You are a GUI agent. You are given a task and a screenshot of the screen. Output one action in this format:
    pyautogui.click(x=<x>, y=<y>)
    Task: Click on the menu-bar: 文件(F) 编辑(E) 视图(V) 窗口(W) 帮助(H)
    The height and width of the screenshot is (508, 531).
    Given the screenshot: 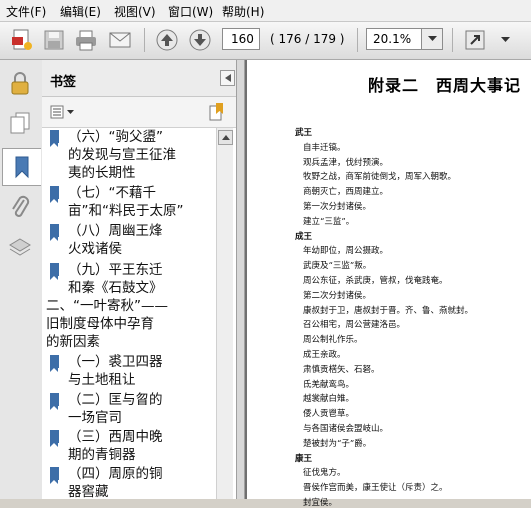 What is the action you would take?
    pyautogui.click(x=265, y=11)
    